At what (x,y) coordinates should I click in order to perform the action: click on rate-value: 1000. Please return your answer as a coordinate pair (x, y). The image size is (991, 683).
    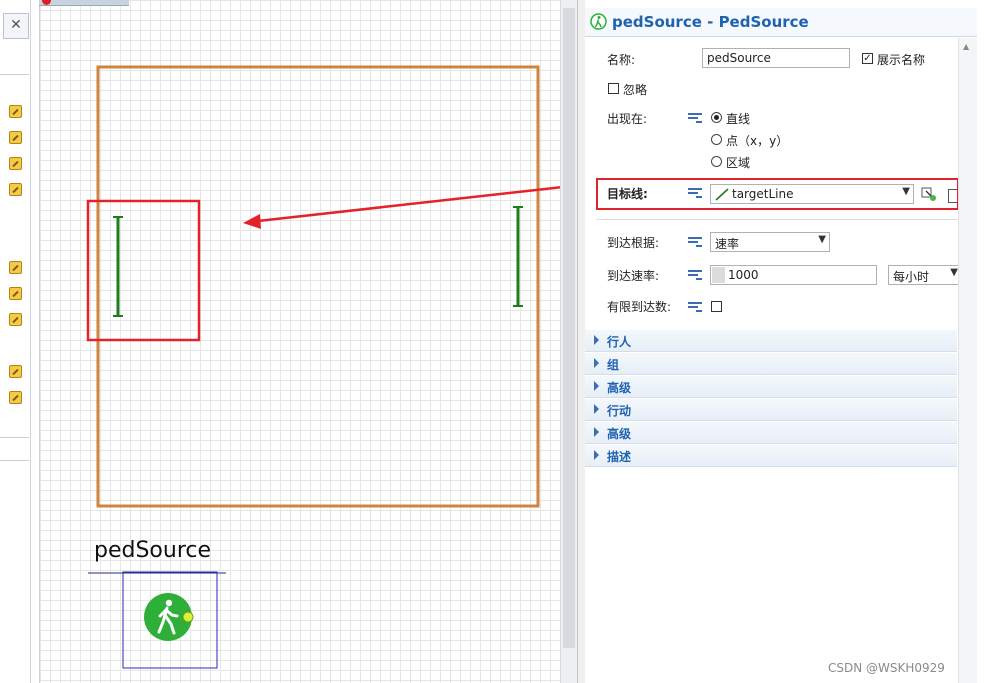
    Looking at the image, I should click on (743, 275).